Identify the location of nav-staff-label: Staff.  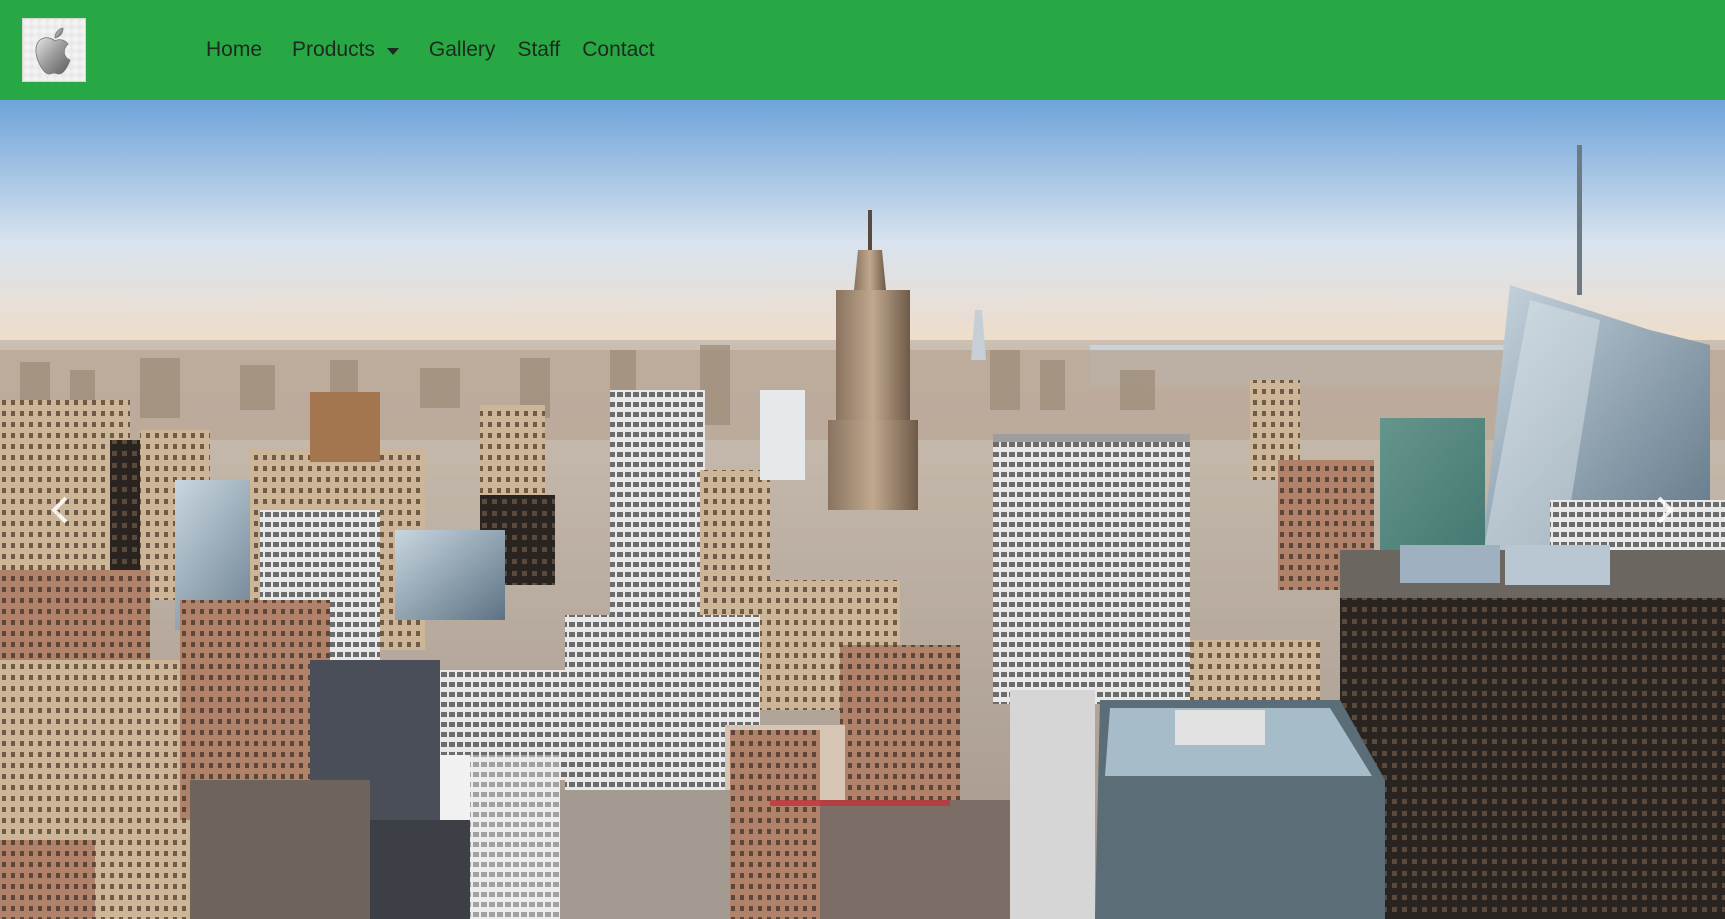
(539, 49).